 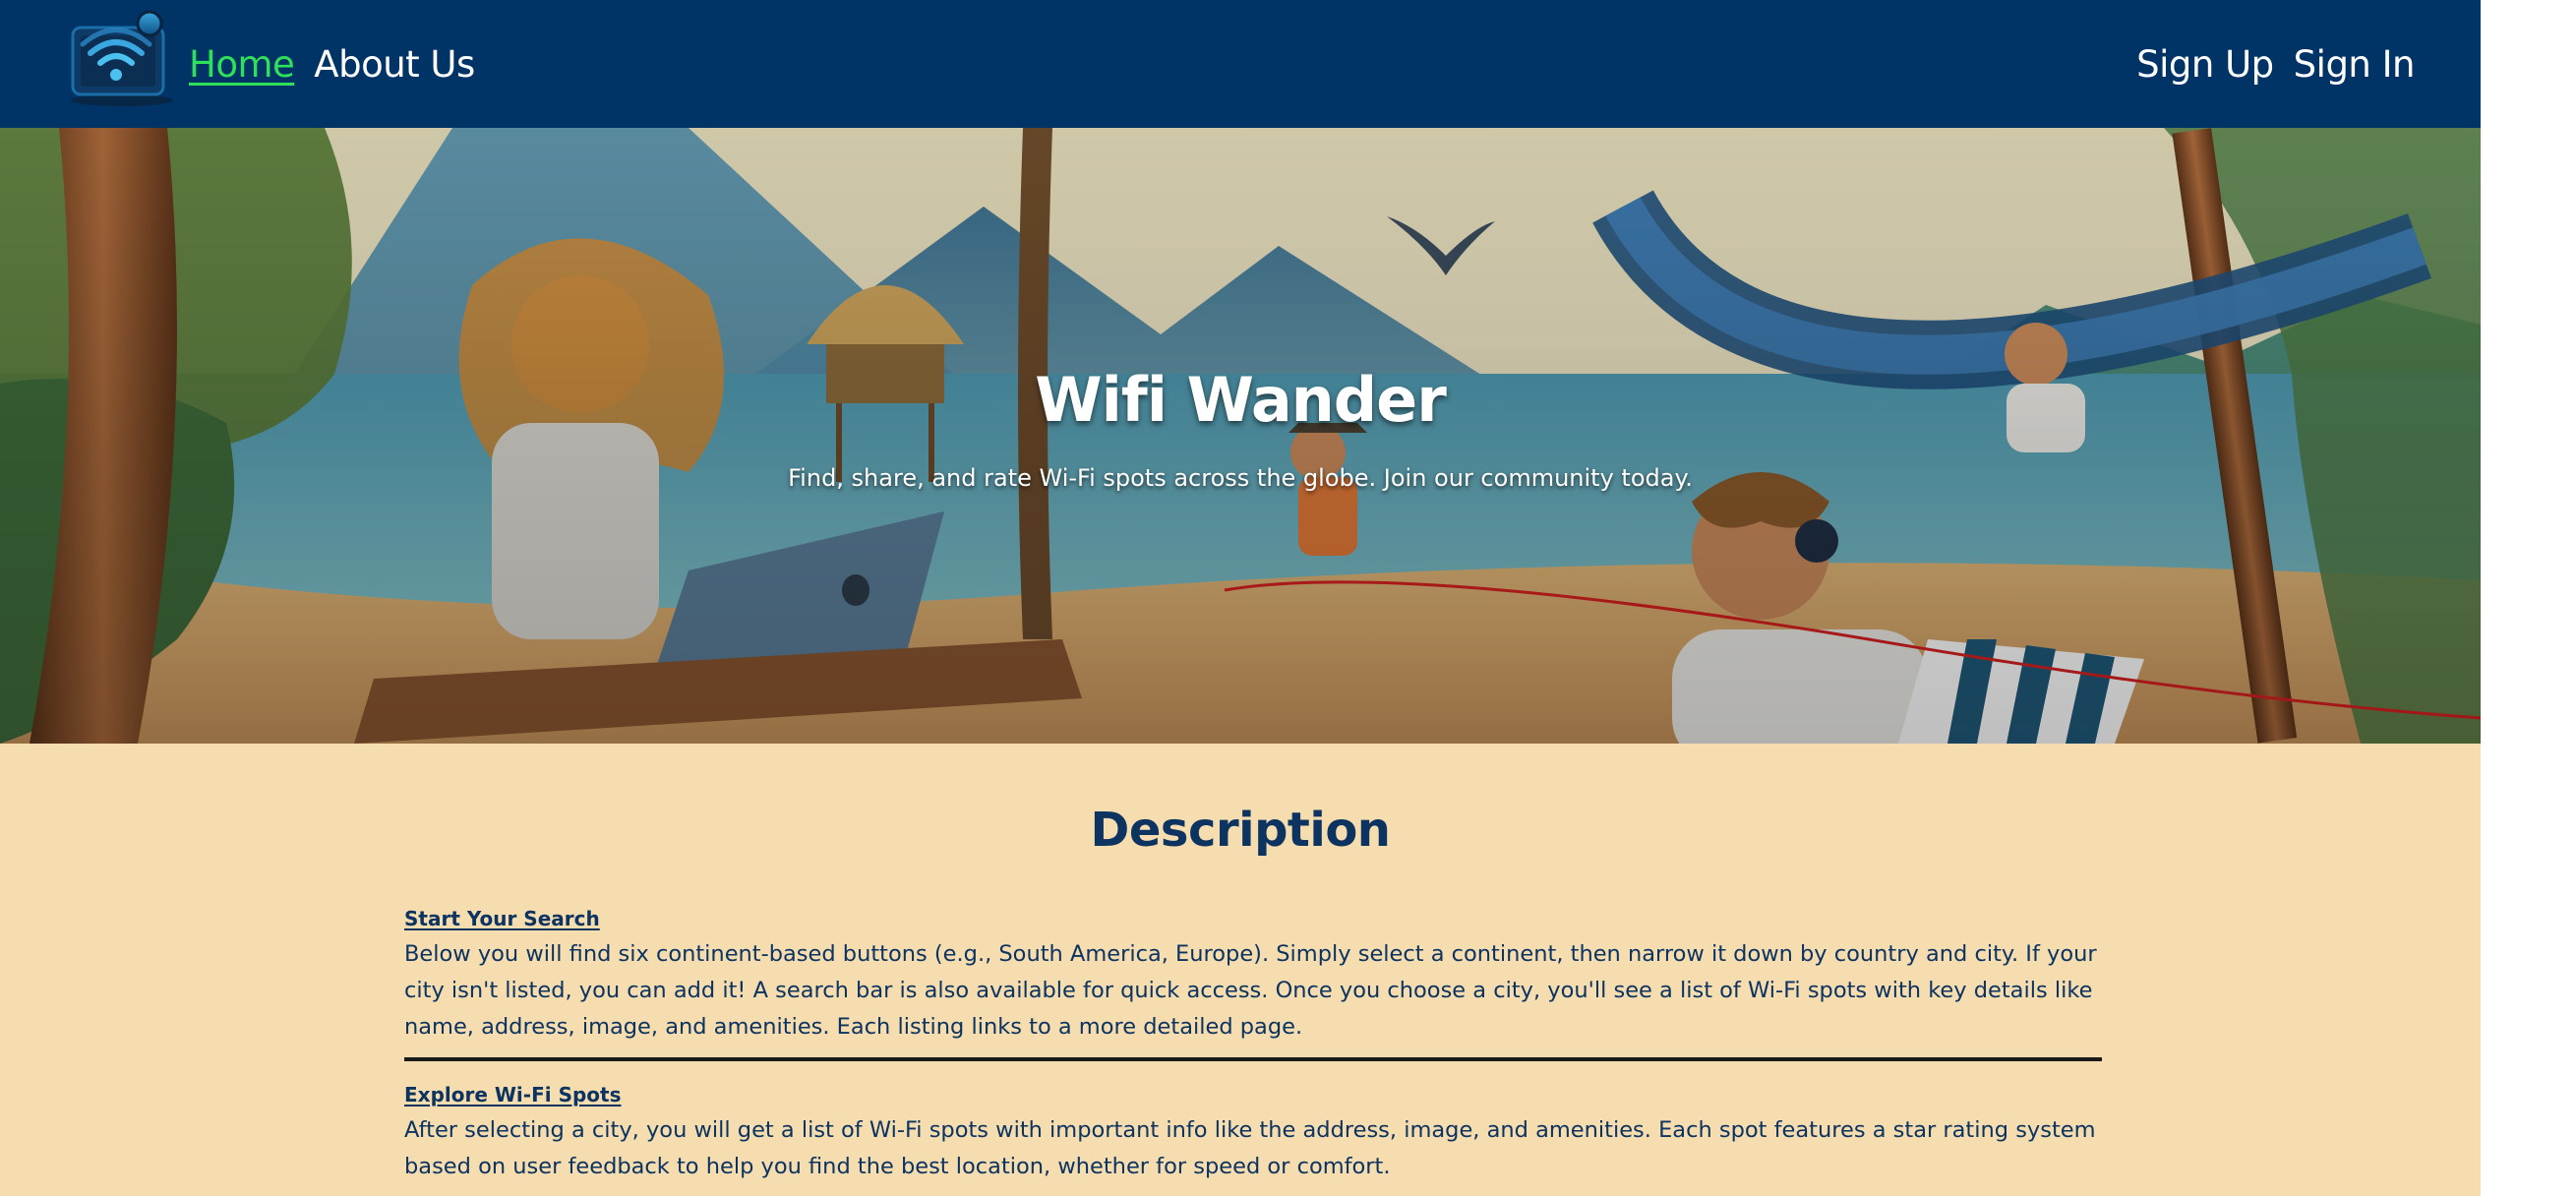 What do you see at coordinates (2355, 64) in the screenshot?
I see `sign-in-link: Sign In` at bounding box center [2355, 64].